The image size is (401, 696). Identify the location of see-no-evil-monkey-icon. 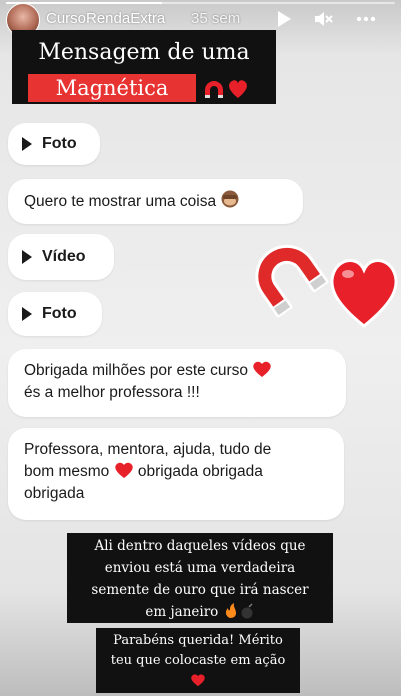
(230, 199).